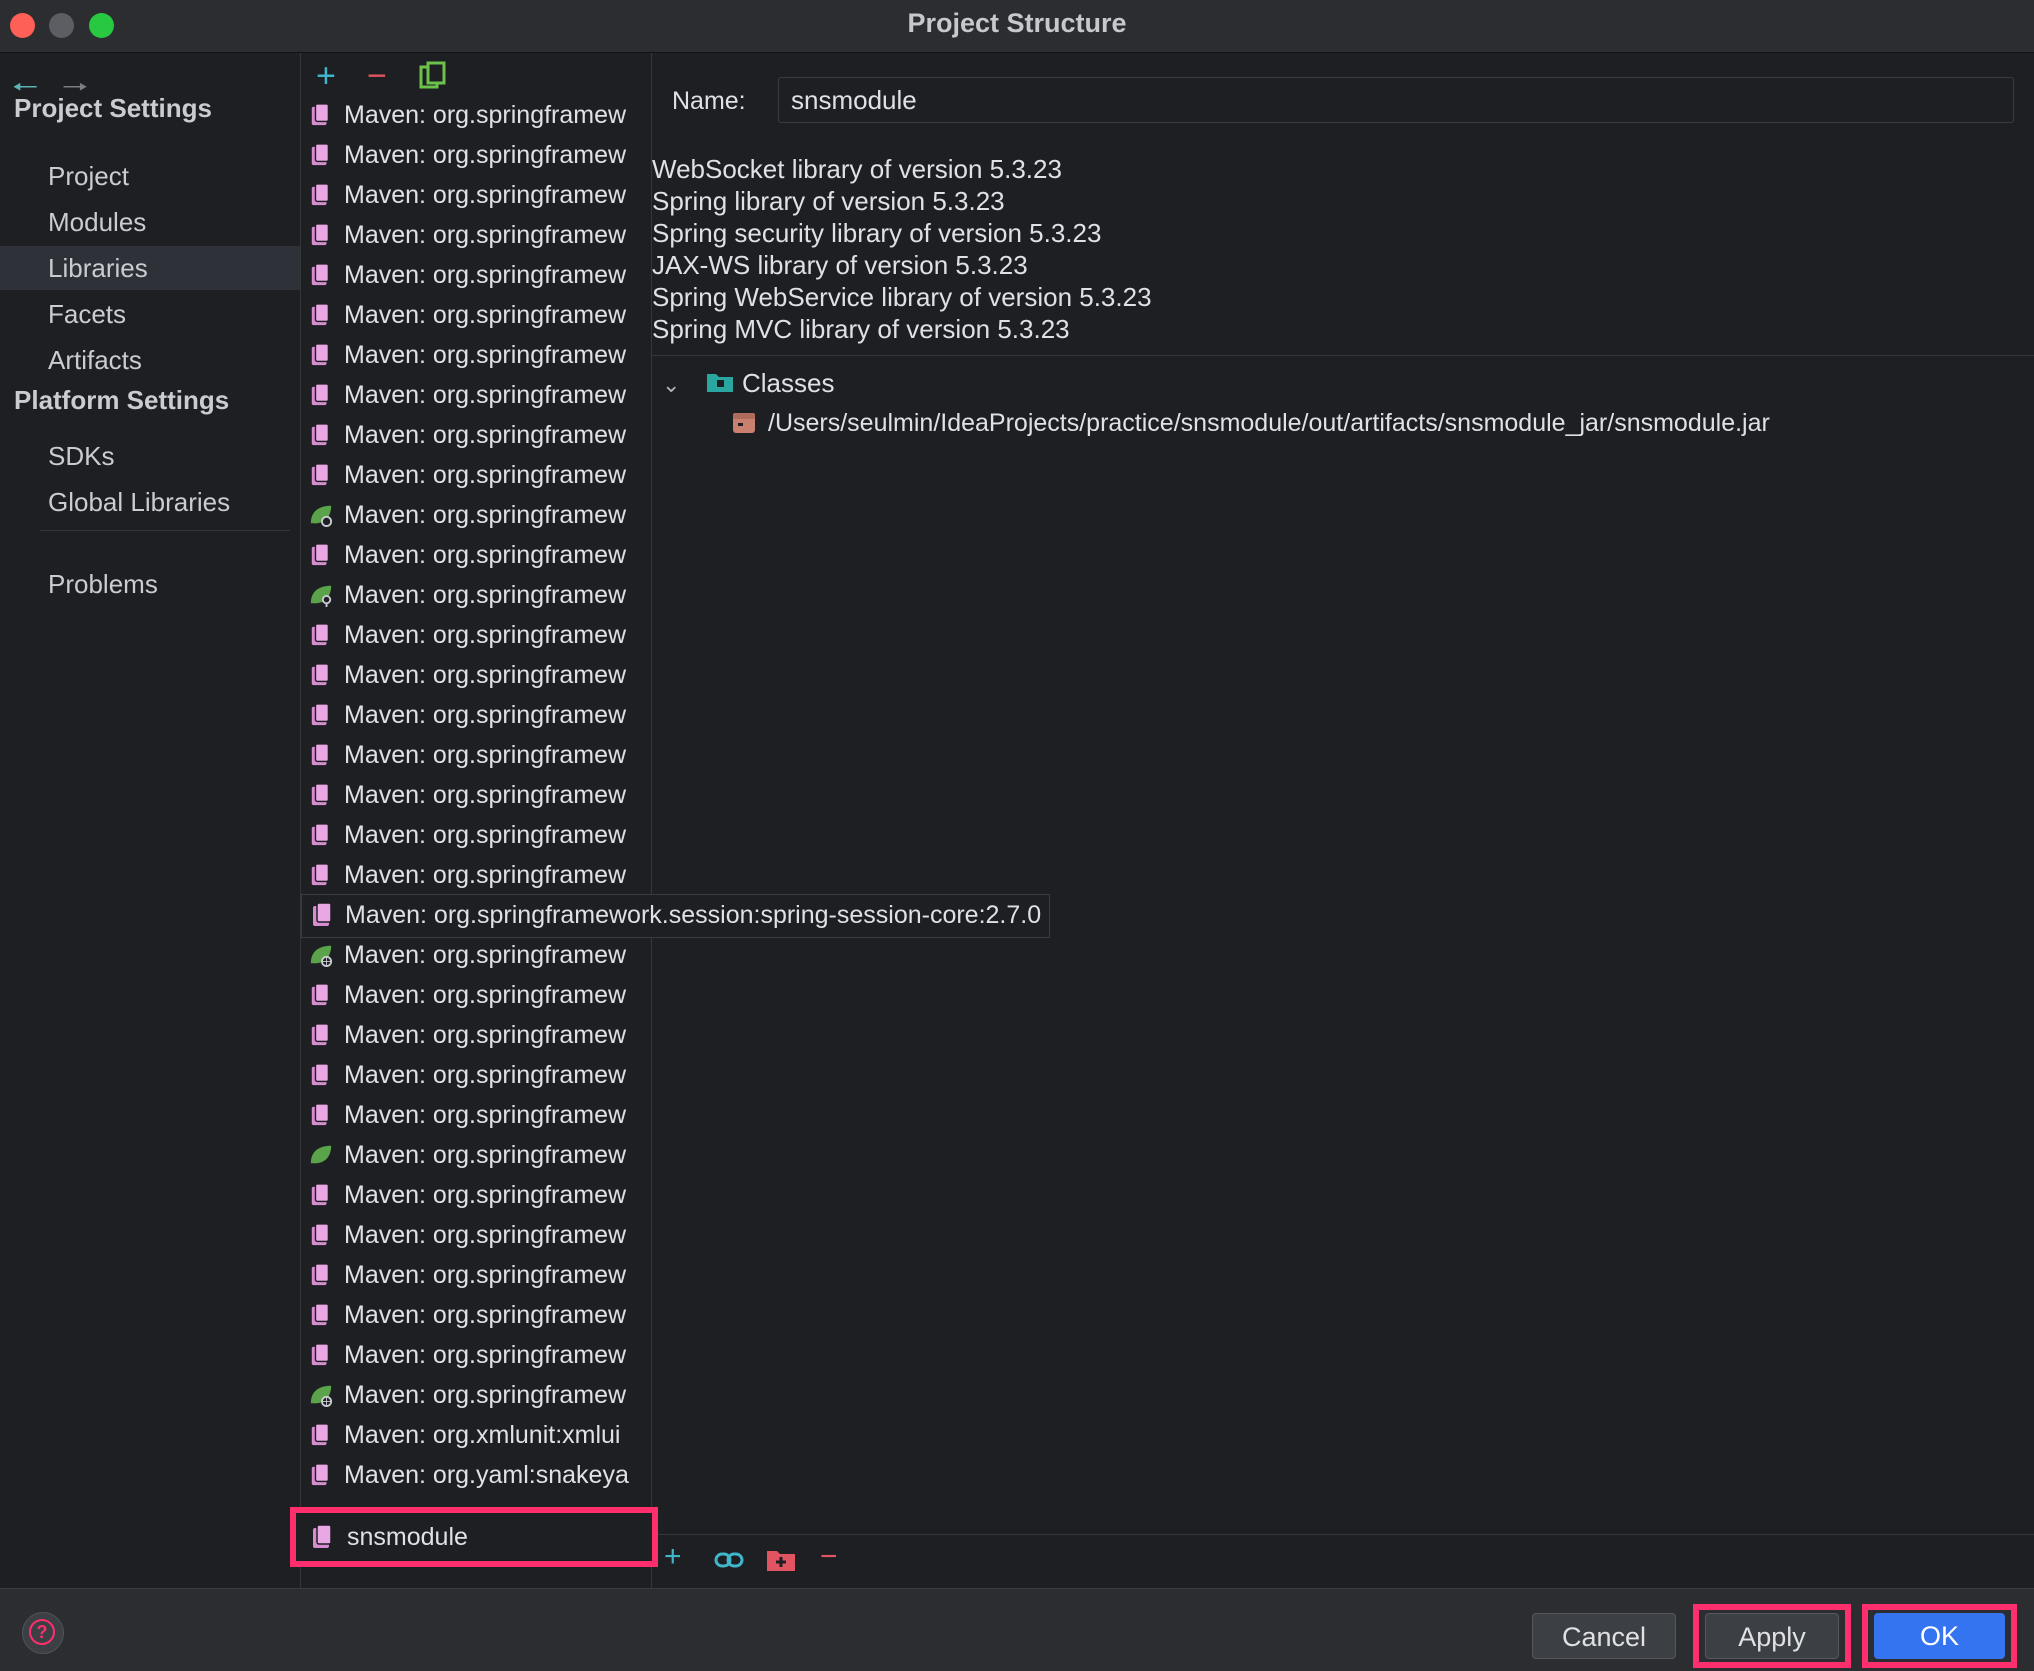  What do you see at coordinates (840, 265) in the screenshot?
I see `library-type-line: JAX-WS library of version 5.3.23` at bounding box center [840, 265].